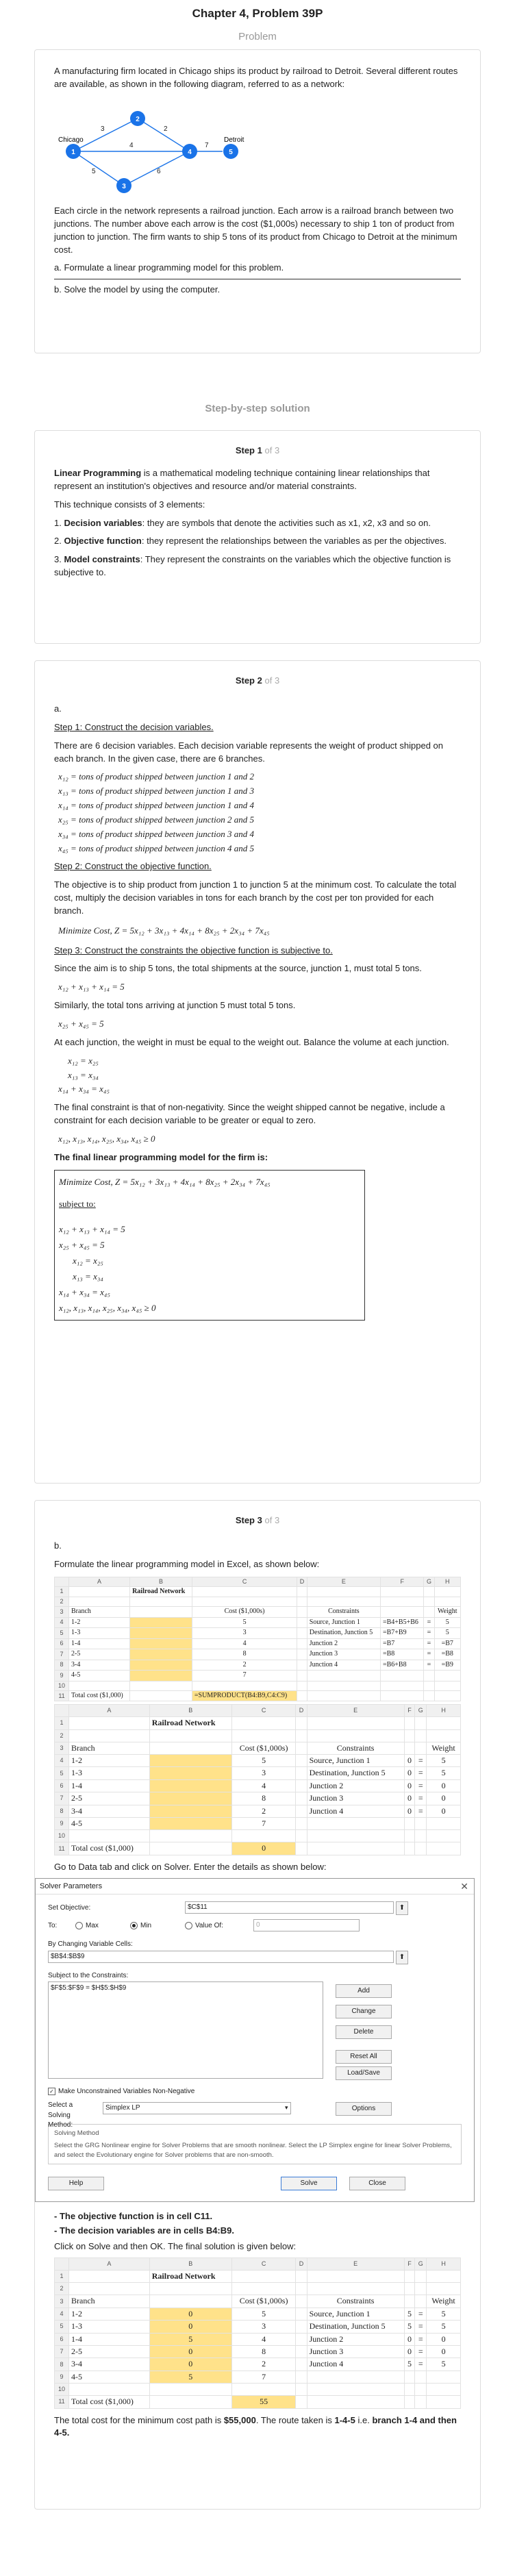 The width and height of the screenshot is (515, 2576). What do you see at coordinates (264, 2339) in the screenshot?
I see `sheet-cell: 4` at bounding box center [264, 2339].